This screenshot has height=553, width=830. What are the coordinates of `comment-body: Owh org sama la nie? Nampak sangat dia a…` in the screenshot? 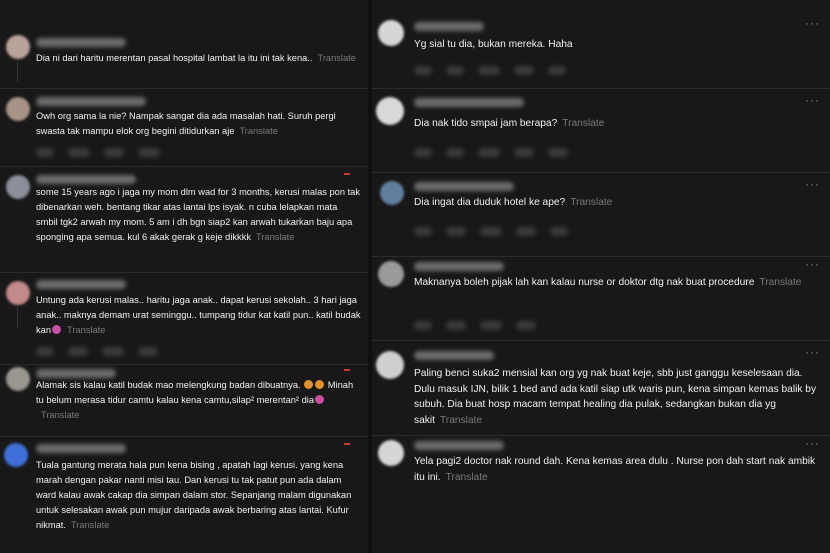 It's located at (186, 123).